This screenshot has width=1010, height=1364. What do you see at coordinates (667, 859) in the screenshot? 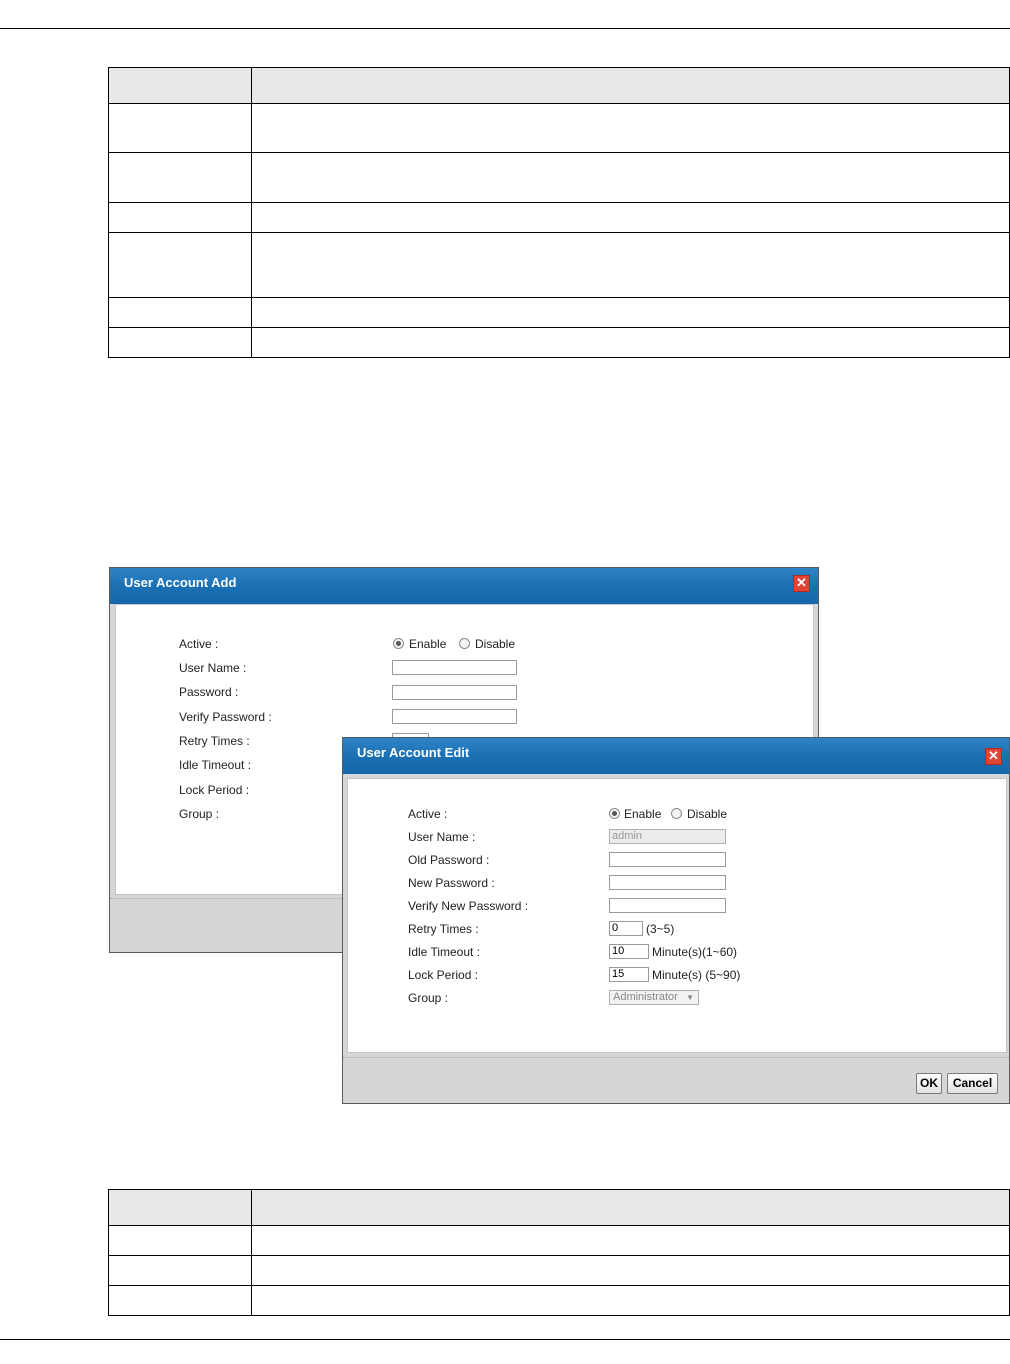
I see `old-password-input` at bounding box center [667, 859].